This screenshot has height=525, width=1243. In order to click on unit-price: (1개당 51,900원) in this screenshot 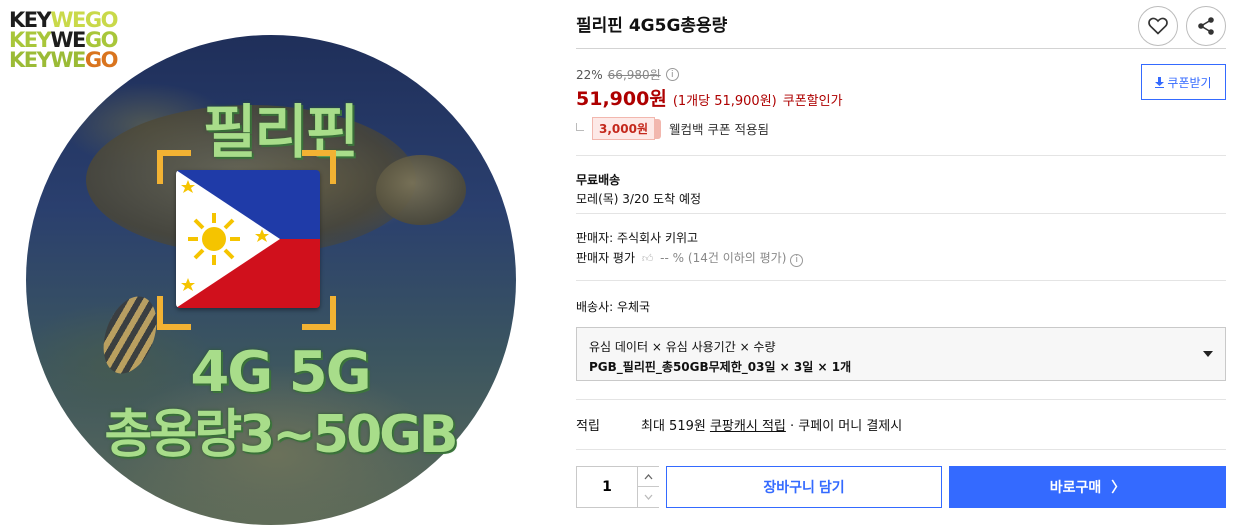, I will do `click(724, 101)`.